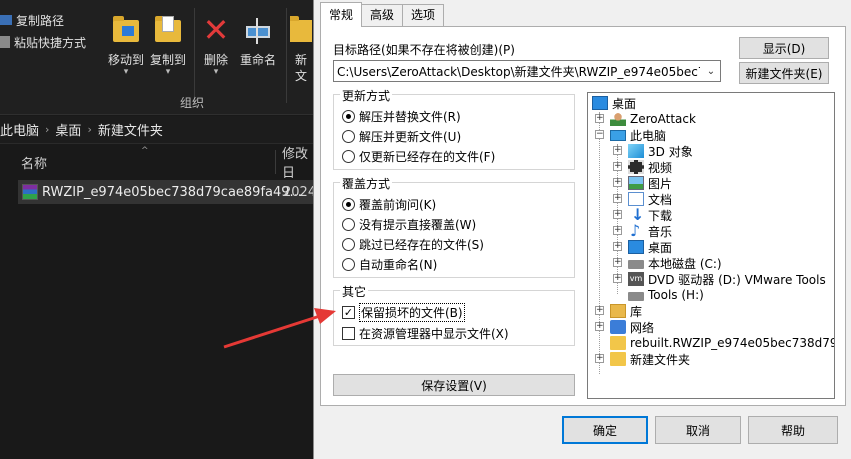 This screenshot has height=459, width=851. What do you see at coordinates (412, 312) in the screenshot?
I see `keep-broken-files-label: 保留损坏的文件(B)` at bounding box center [412, 312].